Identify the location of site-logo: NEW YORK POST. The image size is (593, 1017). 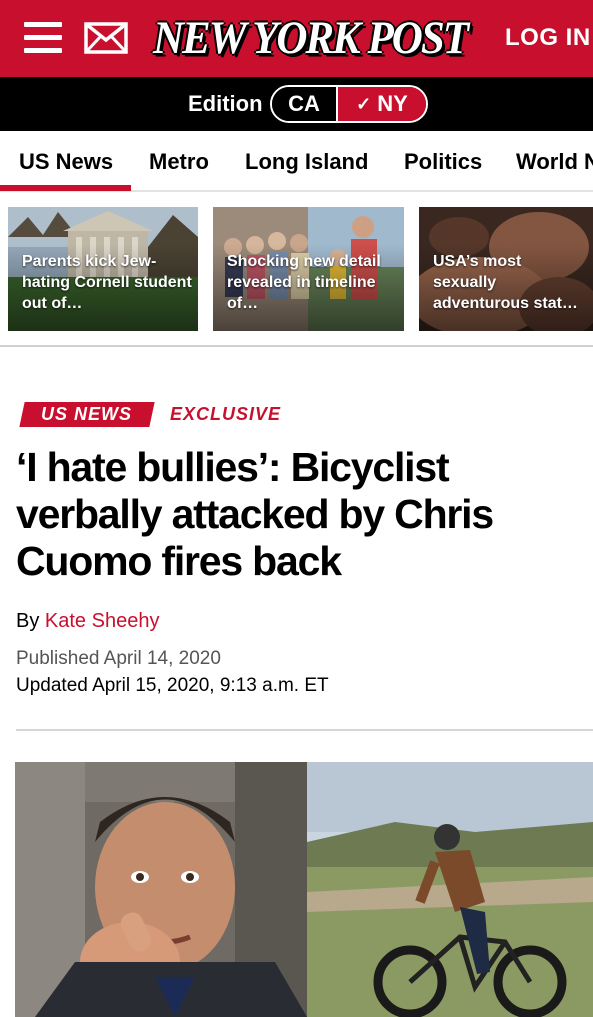
(310, 38).